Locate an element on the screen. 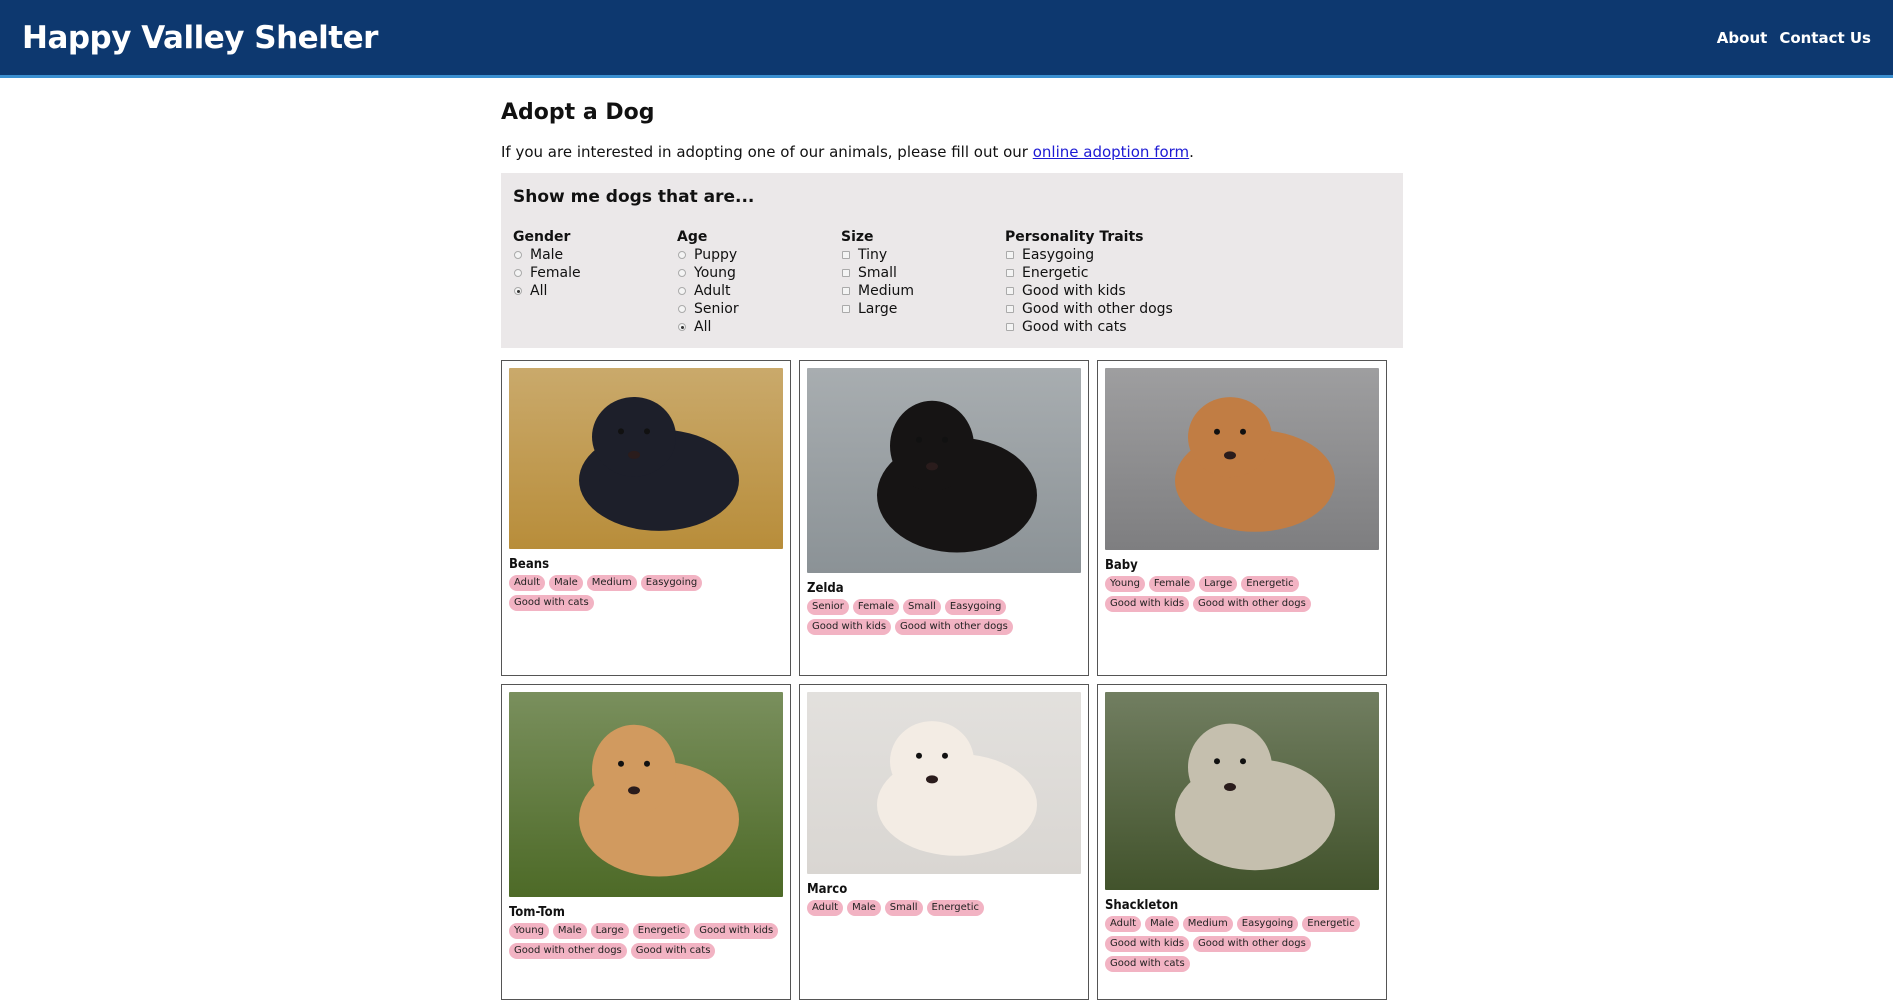 The height and width of the screenshot is (1000, 1893). dog-name: Baby is located at coordinates (1242, 565).